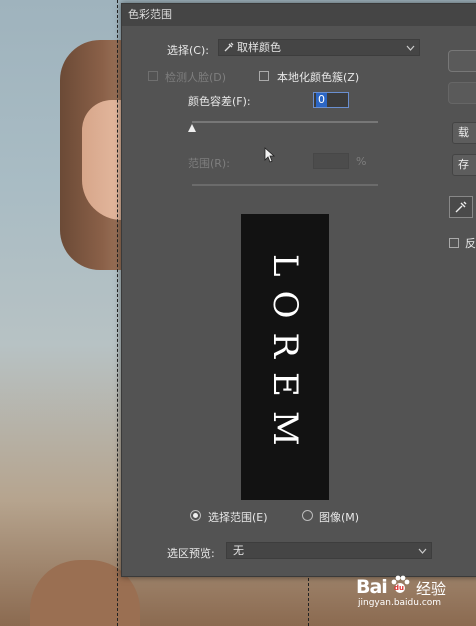 This screenshot has width=476, height=626. Describe the element at coordinates (307, 515) in the screenshot. I see `radio-image` at that location.